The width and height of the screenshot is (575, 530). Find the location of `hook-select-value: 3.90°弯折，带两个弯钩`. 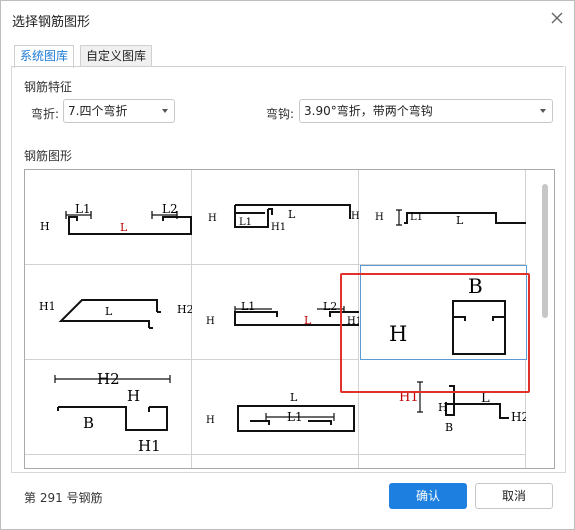

hook-select-value: 3.90°弯折，带两个弯钩 is located at coordinates (368, 111).